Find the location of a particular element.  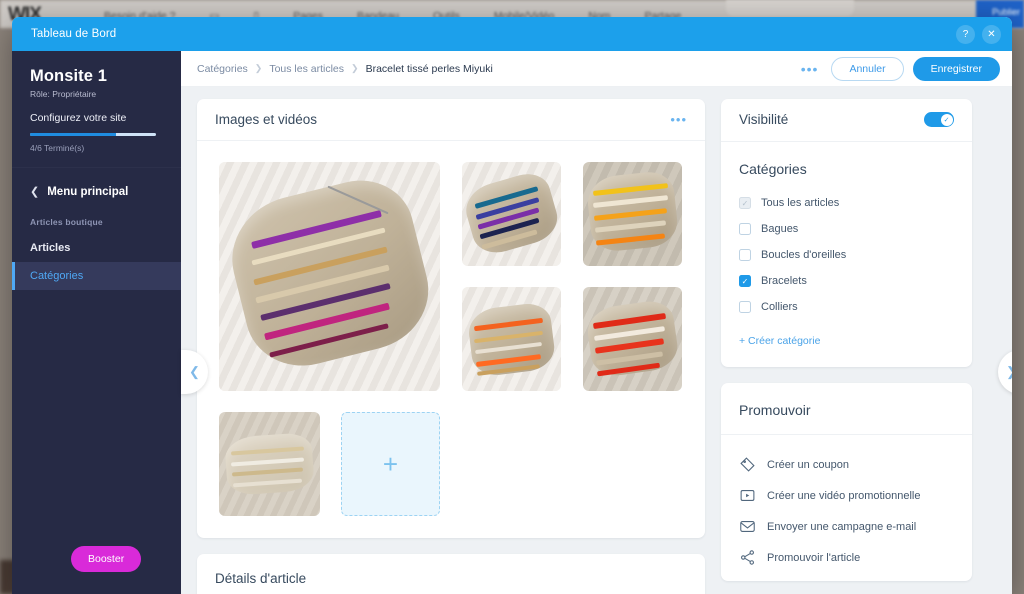

nav-section-title: Articles boutique is located at coordinates (66, 222).